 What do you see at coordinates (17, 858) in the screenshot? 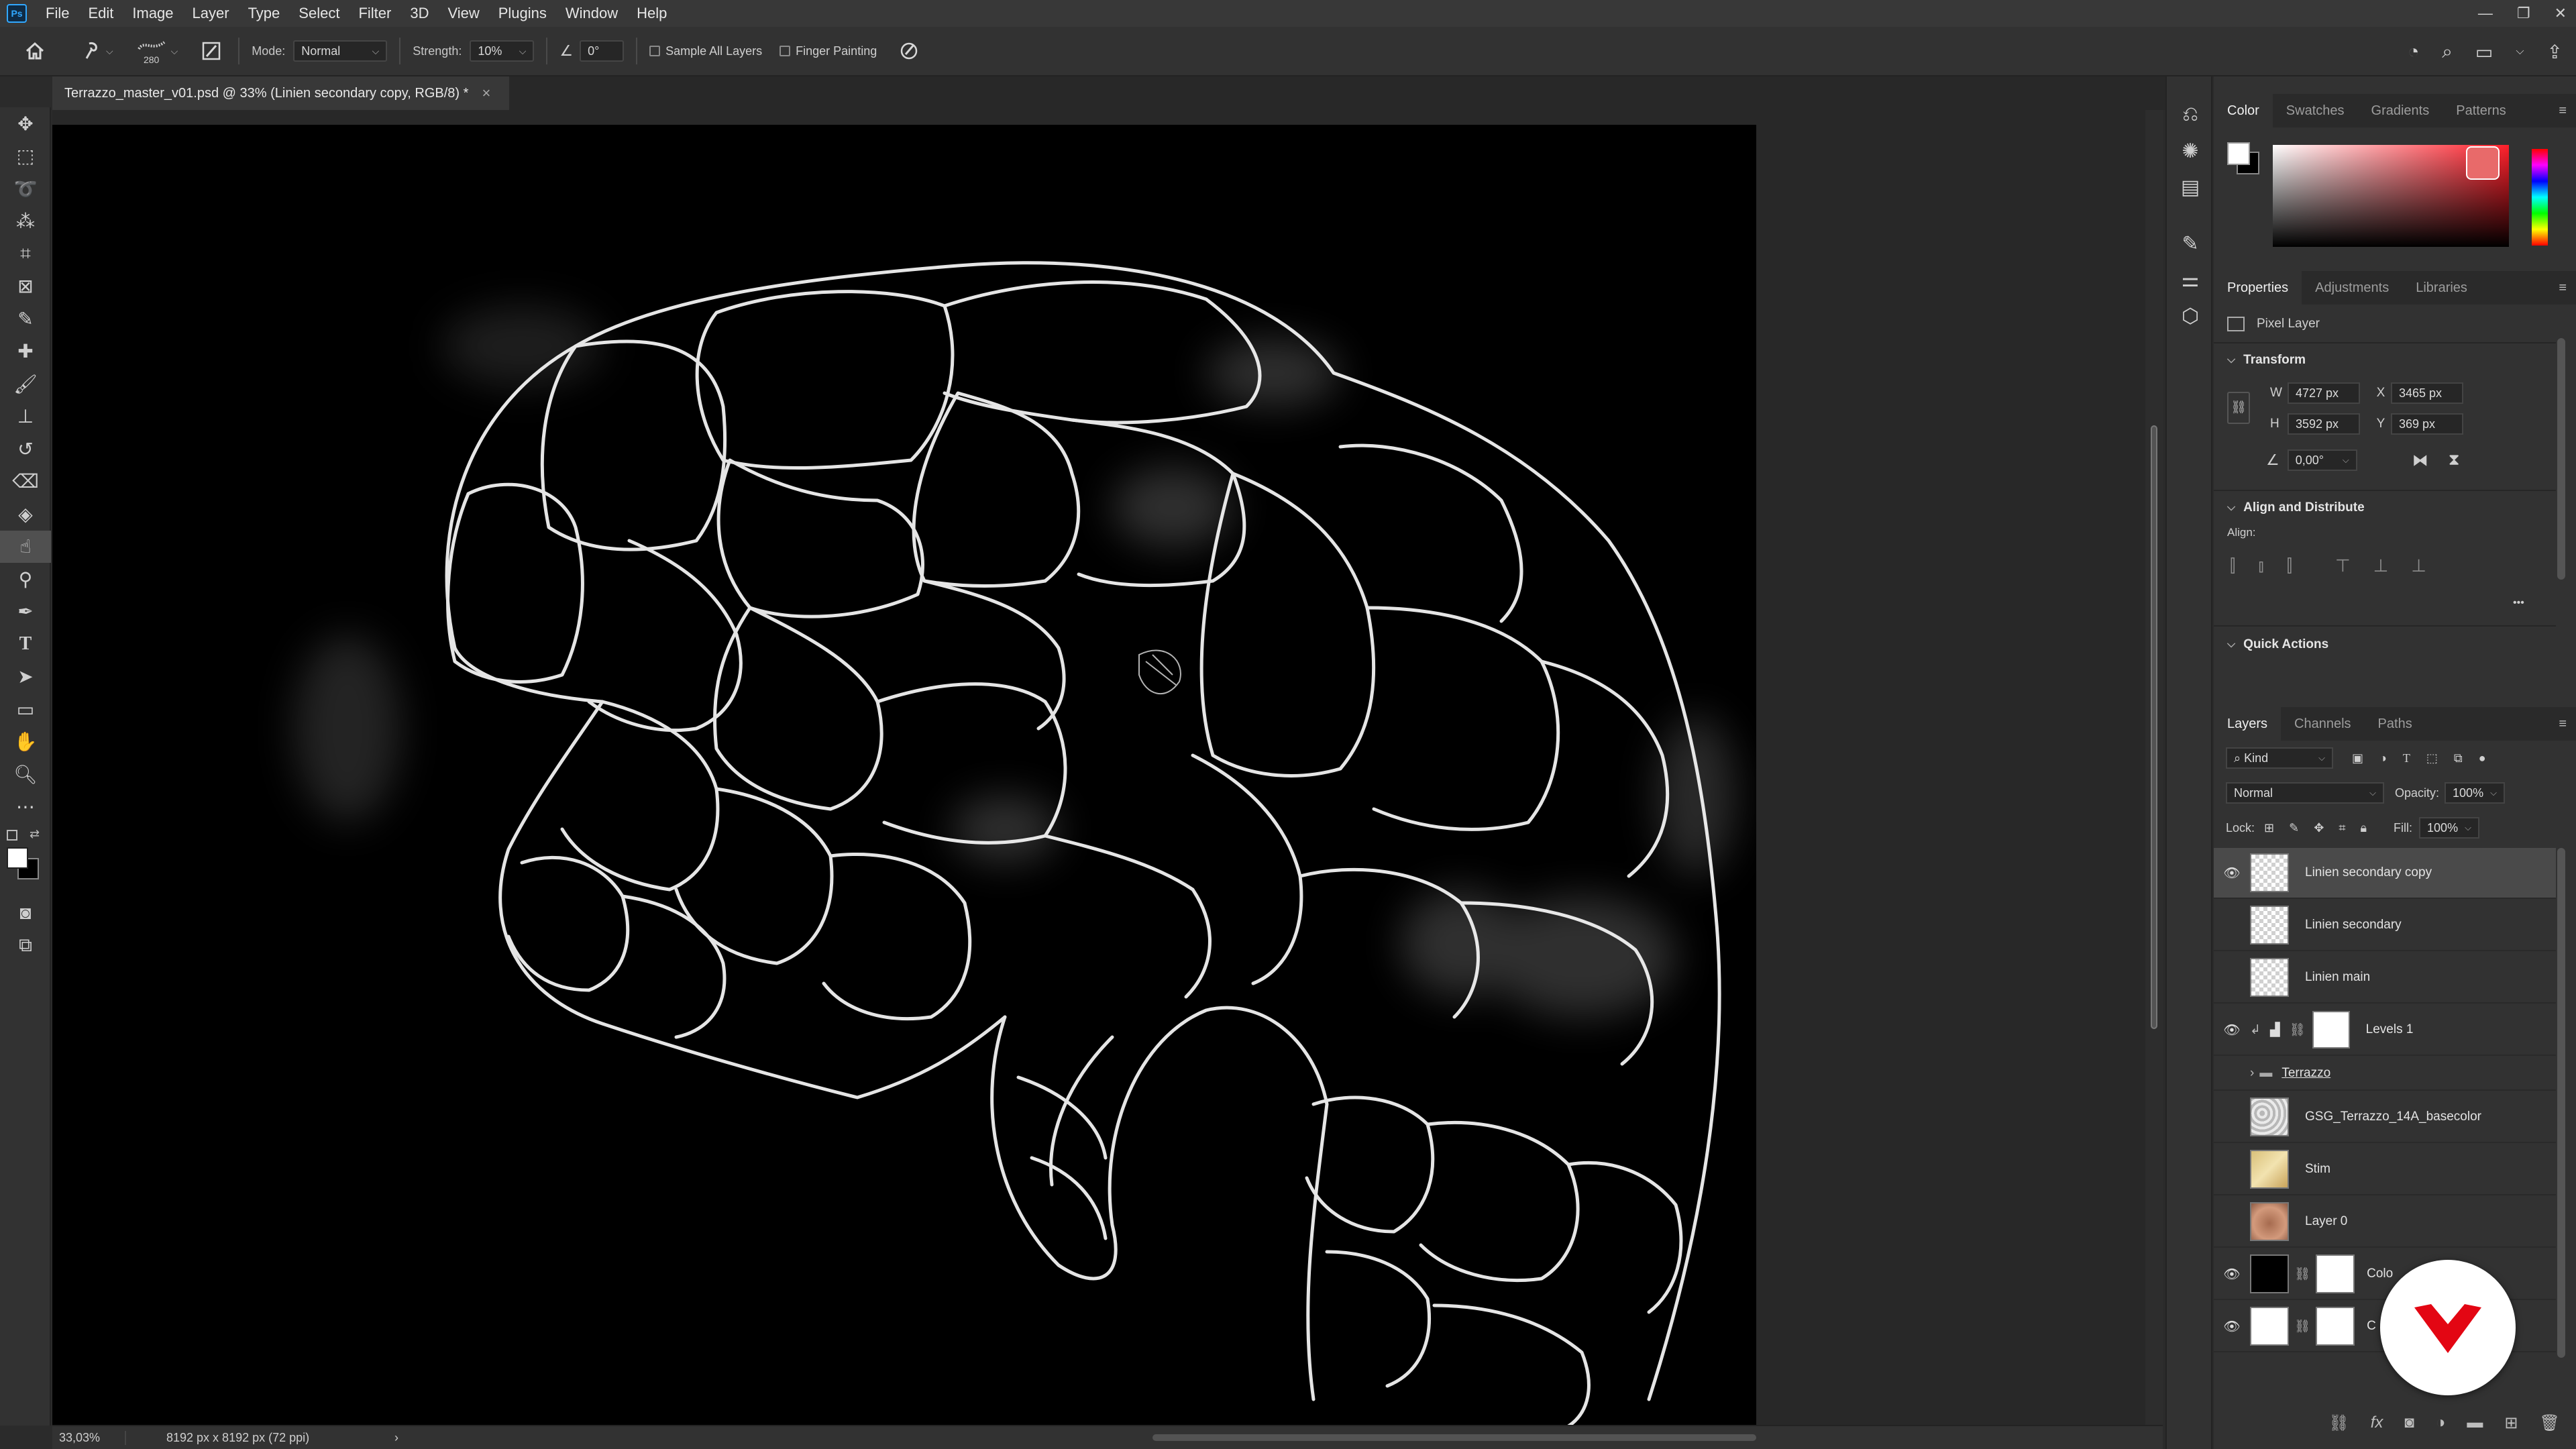
I see `foreground-color-swatch` at bounding box center [17, 858].